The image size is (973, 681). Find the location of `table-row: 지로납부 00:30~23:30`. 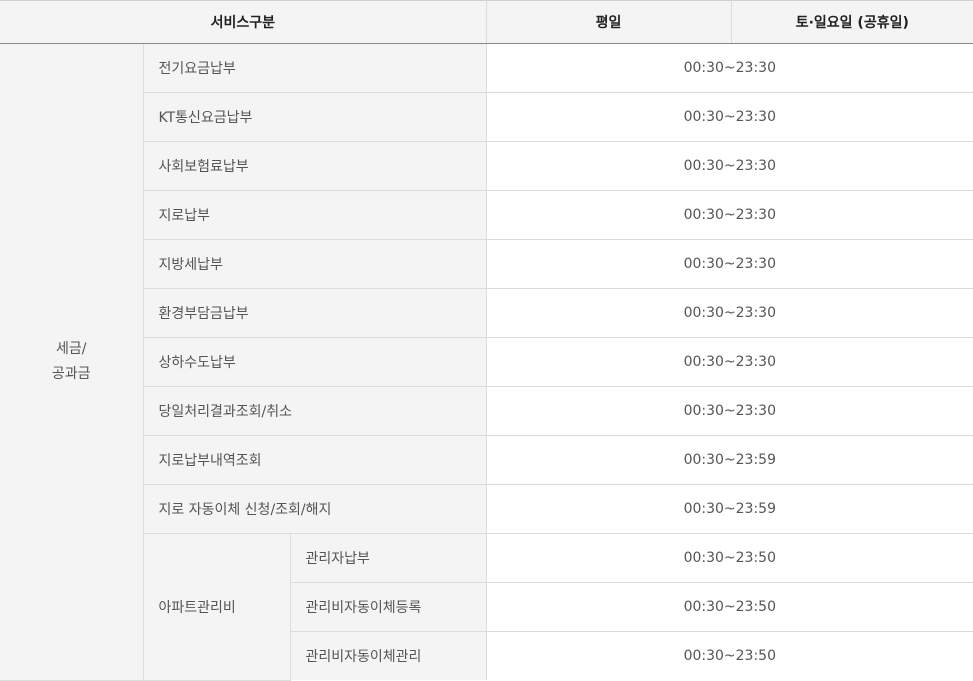

table-row: 지로납부 00:30~23:30 is located at coordinates (486, 215).